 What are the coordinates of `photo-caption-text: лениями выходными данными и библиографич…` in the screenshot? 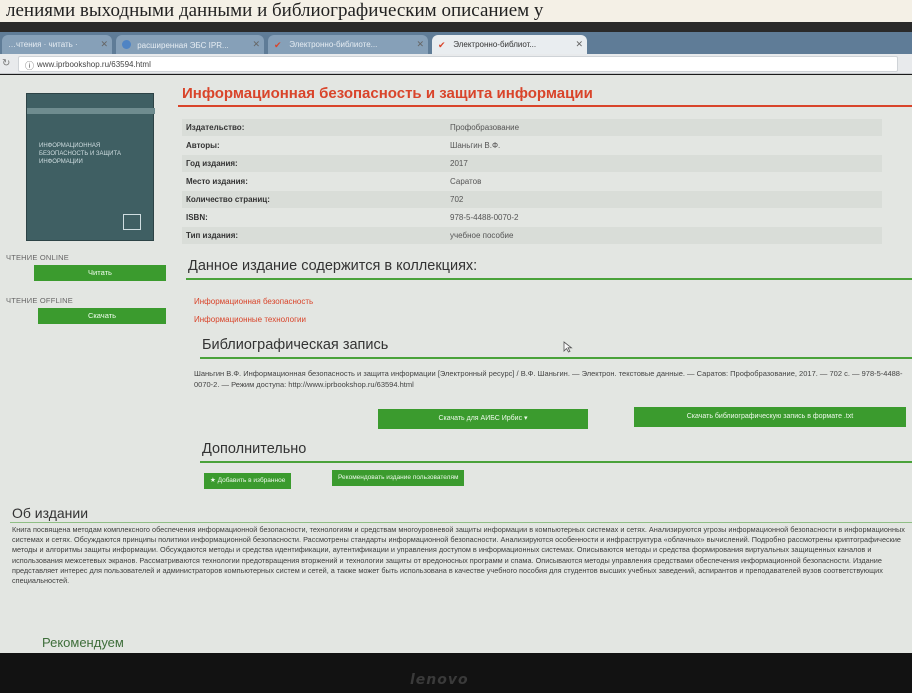 It's located at (456, 11).